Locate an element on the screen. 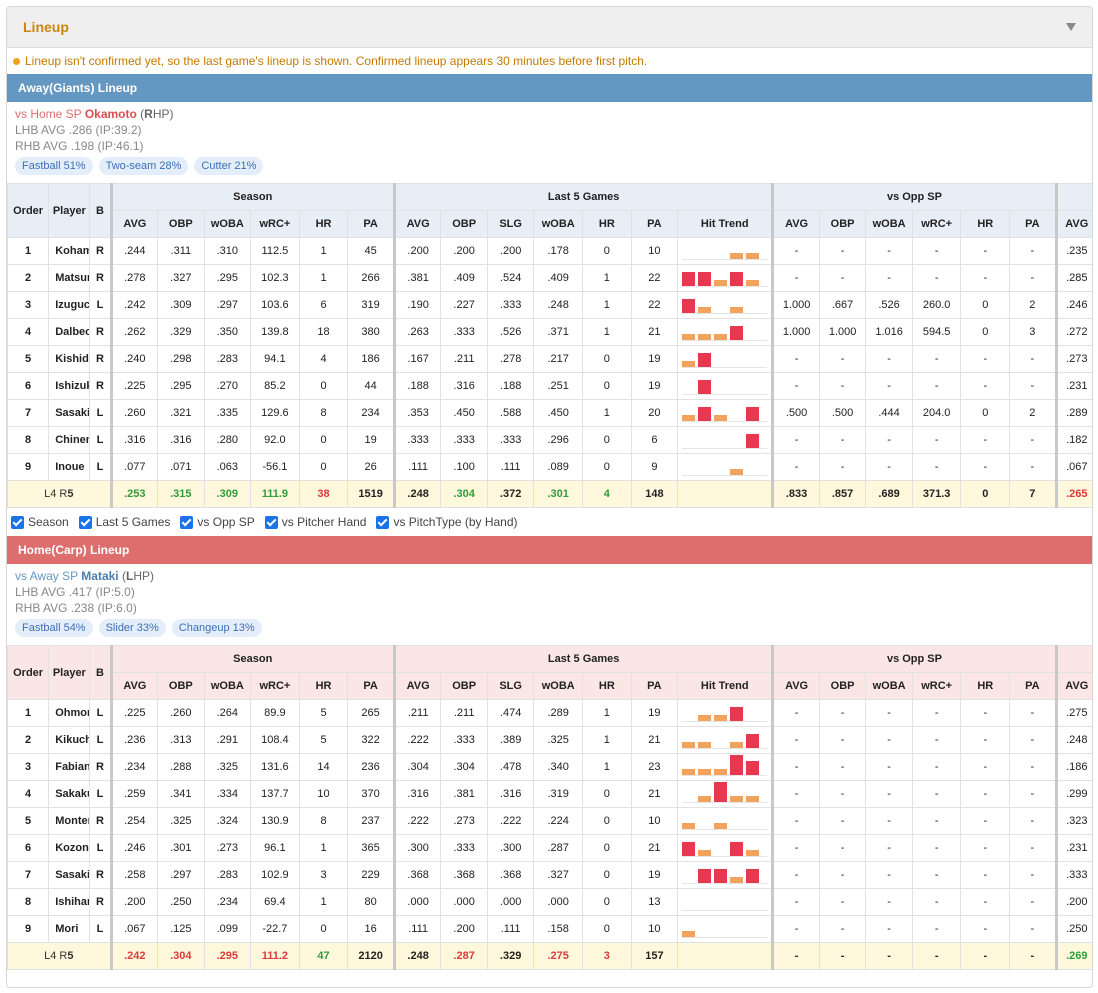  sp-name-link: Mataki is located at coordinates (99, 576).